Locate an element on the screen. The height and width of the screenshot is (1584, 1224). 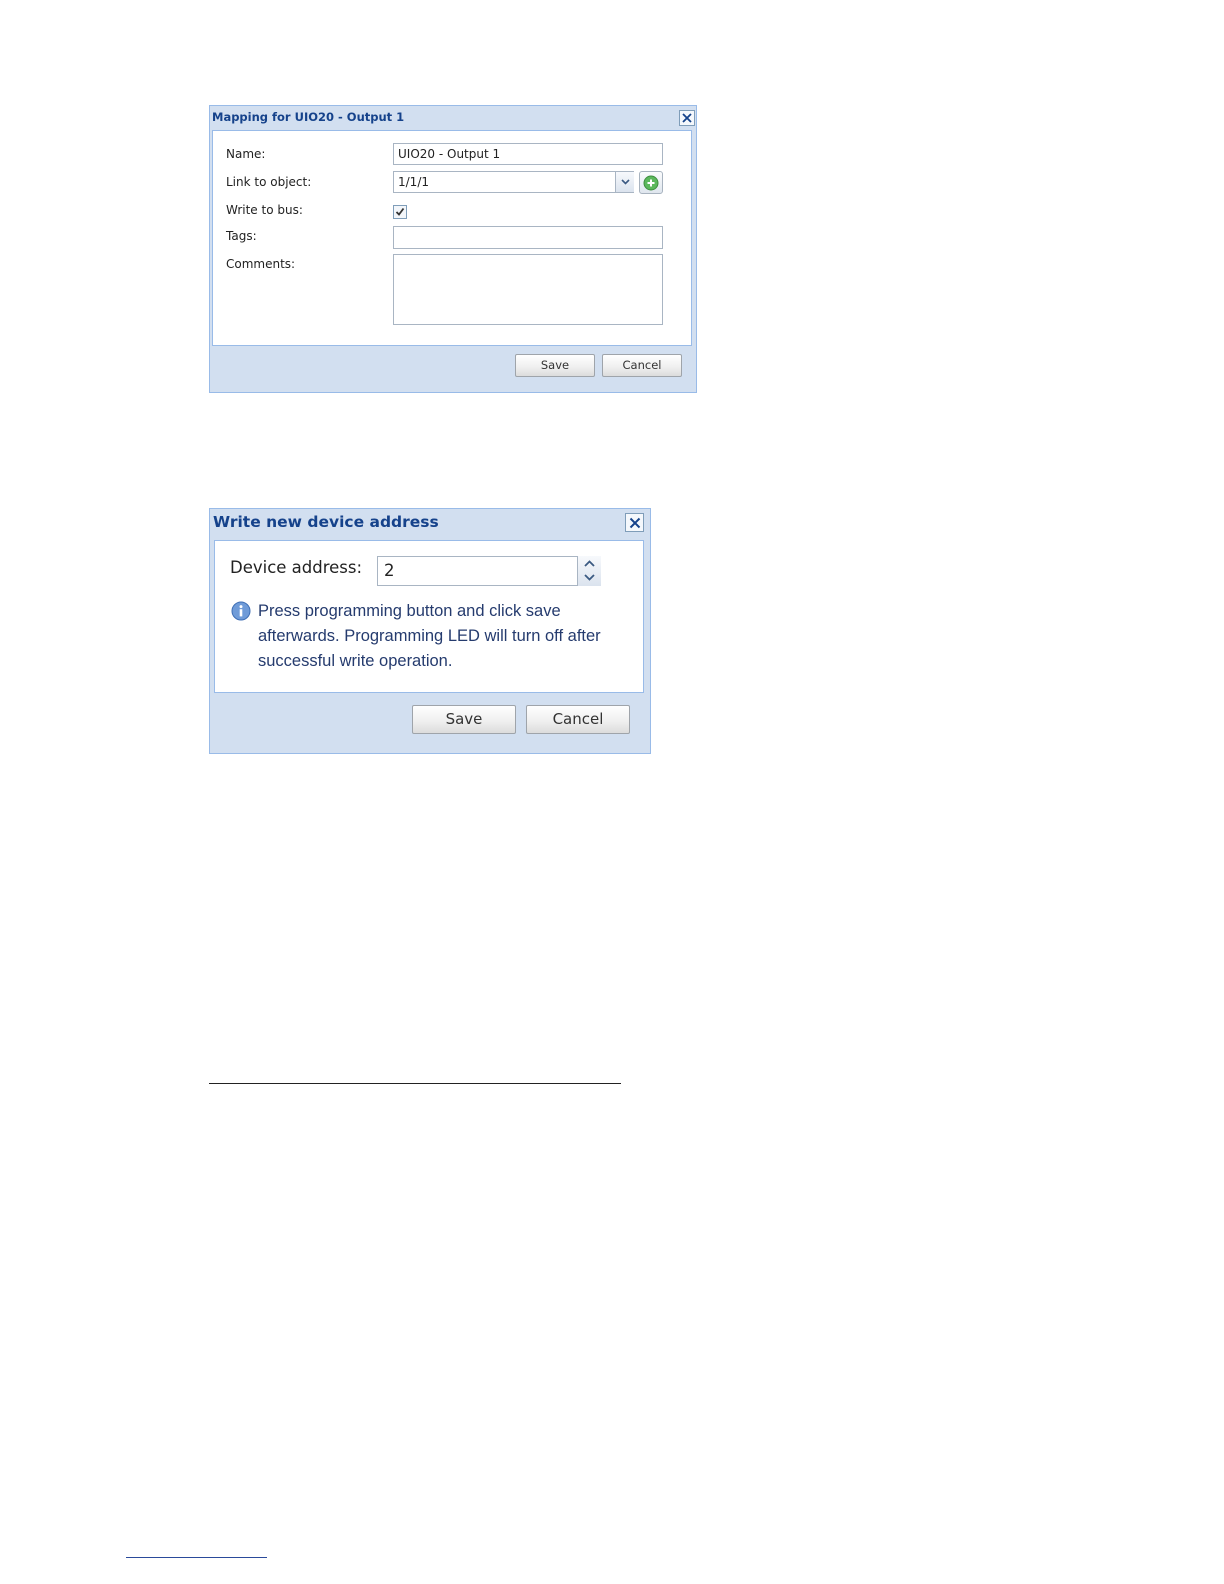
device-address-cancel-button: Cancel is located at coordinates (578, 719).